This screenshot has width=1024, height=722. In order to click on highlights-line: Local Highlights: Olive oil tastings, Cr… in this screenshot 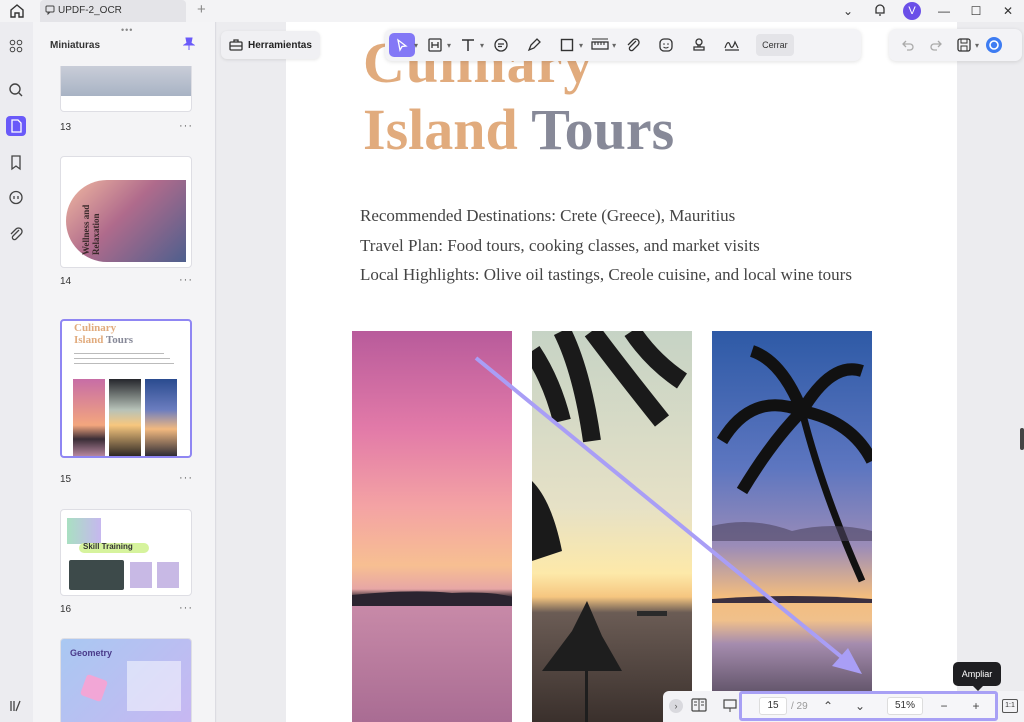, I will do `click(606, 275)`.